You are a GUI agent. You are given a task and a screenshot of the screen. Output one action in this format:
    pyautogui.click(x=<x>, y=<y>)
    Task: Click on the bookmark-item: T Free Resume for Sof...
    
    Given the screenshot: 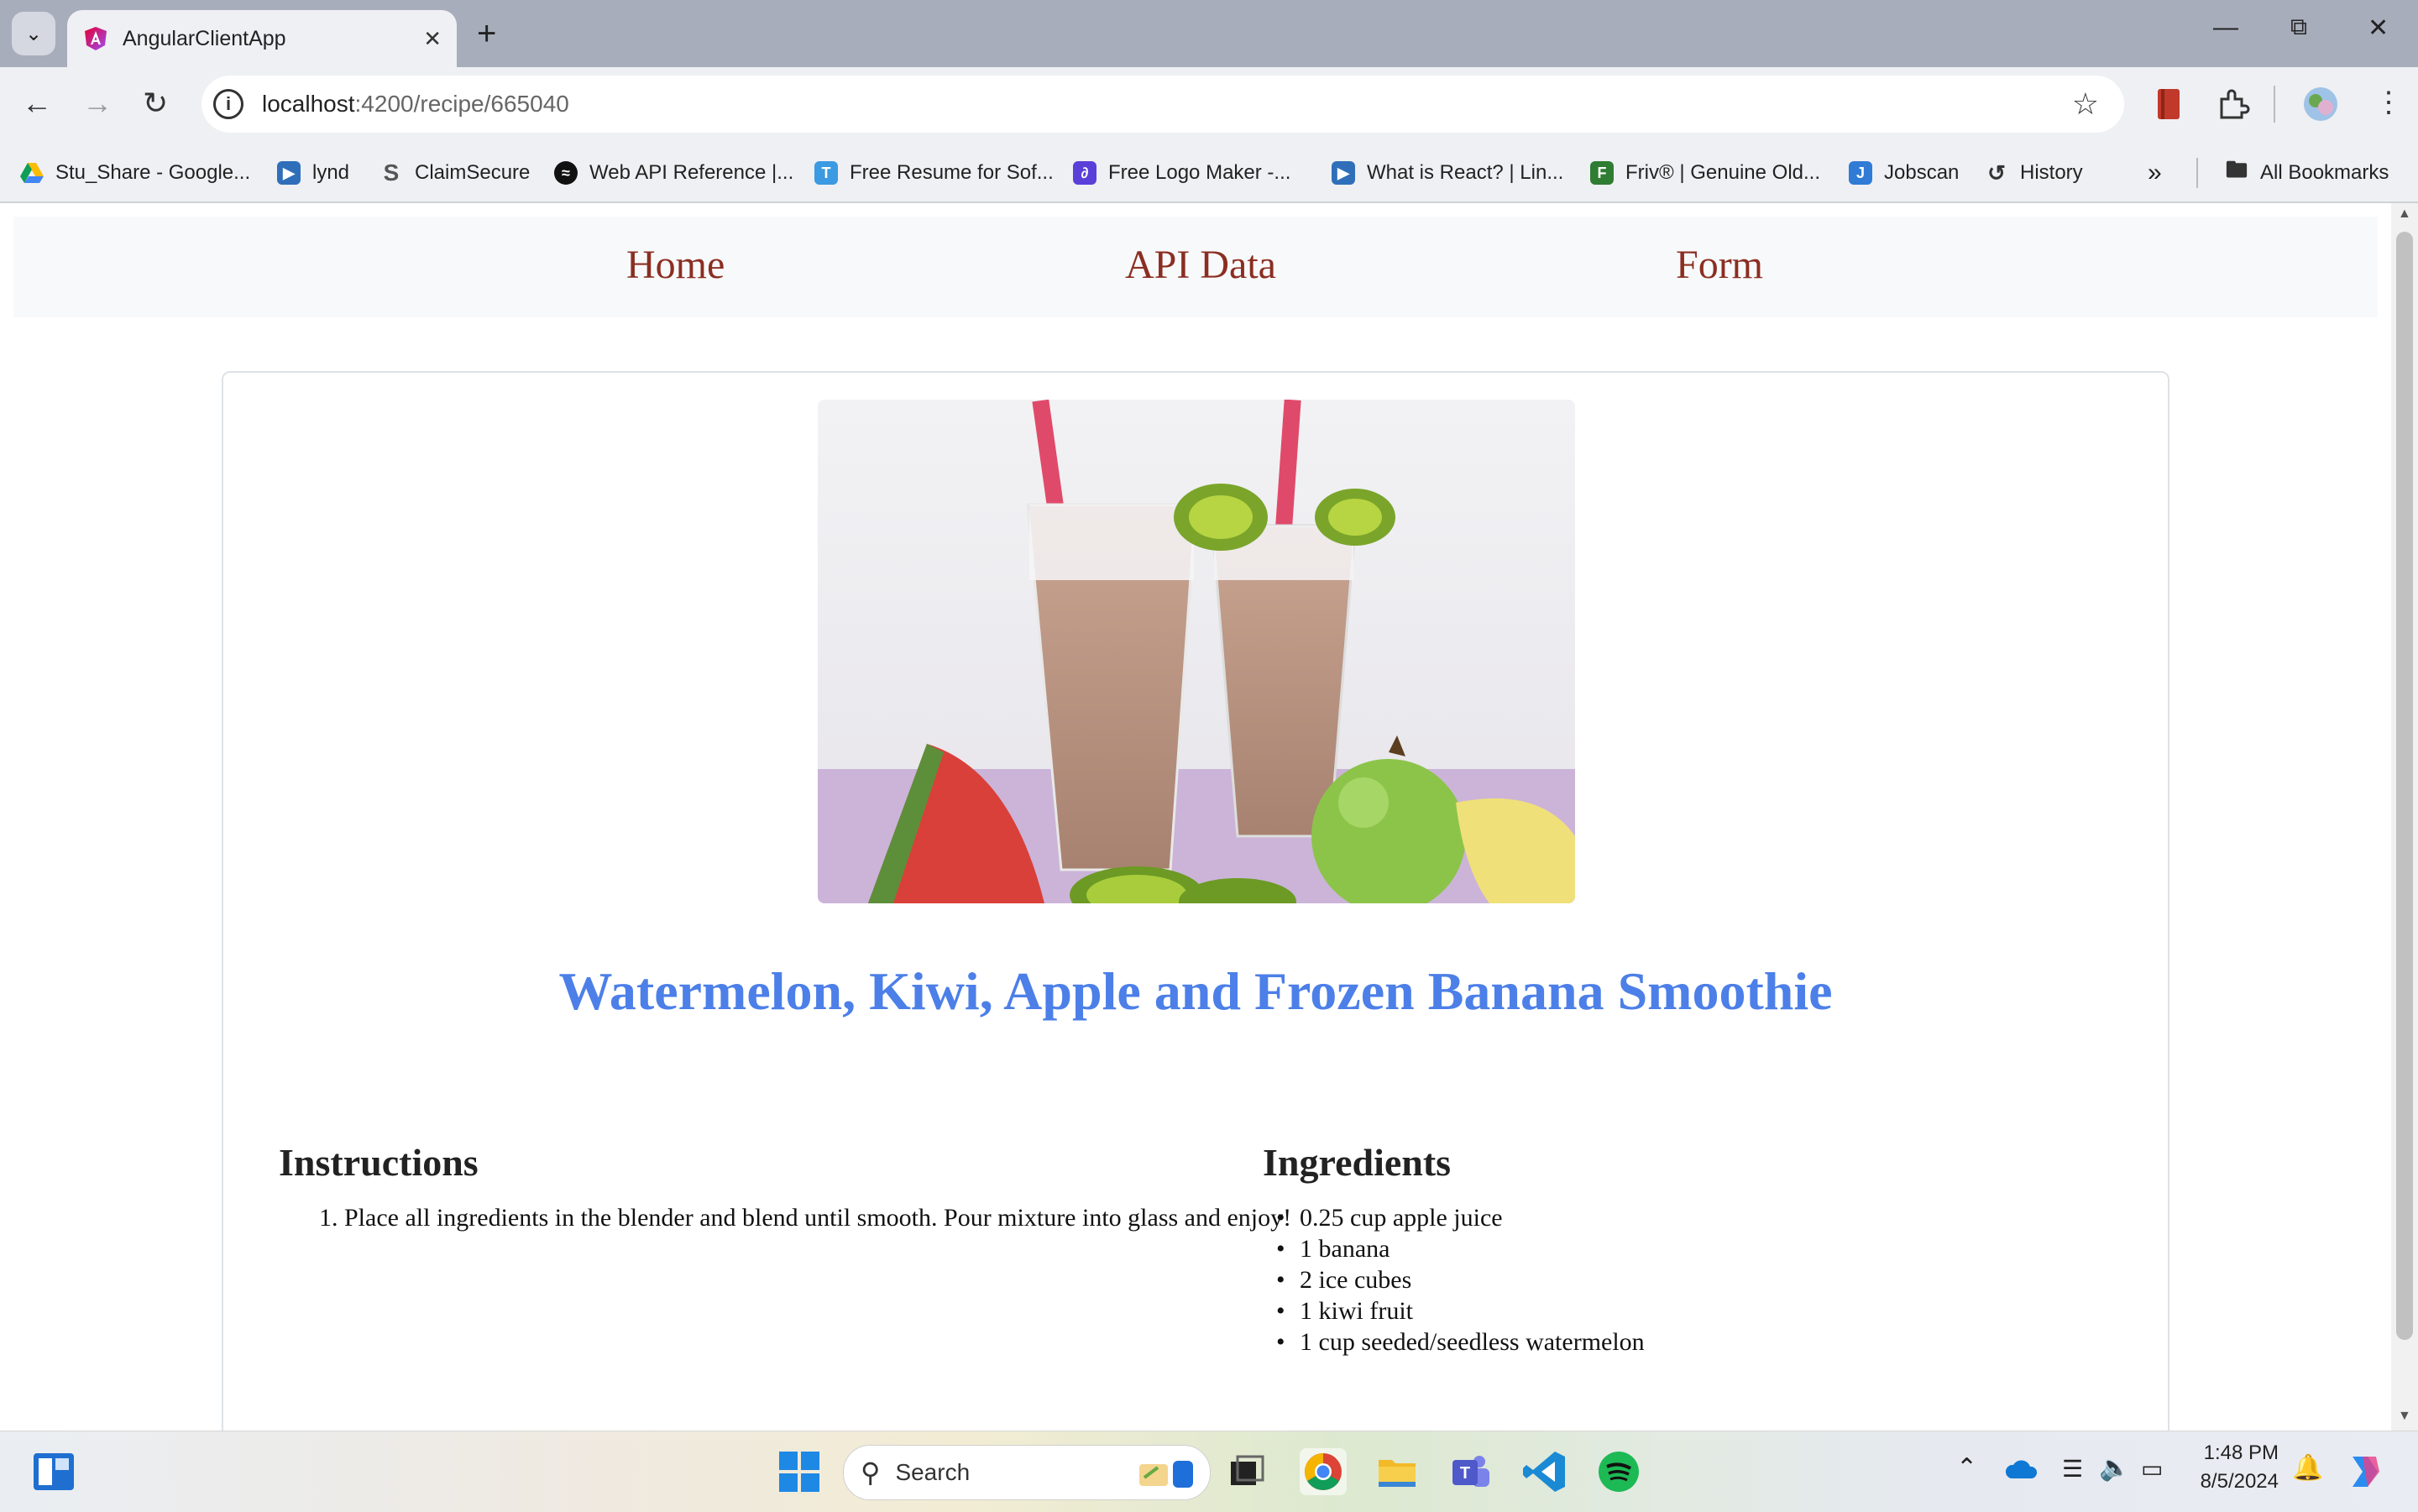 What is the action you would take?
    pyautogui.click(x=934, y=172)
    